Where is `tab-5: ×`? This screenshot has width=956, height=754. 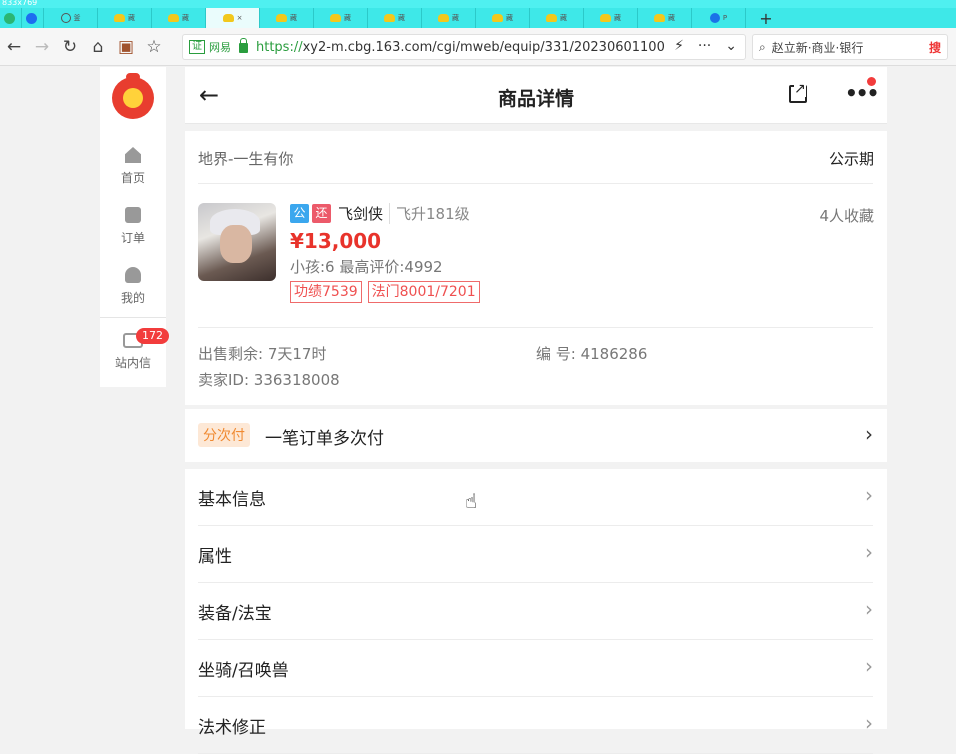
tab-5: × is located at coordinates (233, 18).